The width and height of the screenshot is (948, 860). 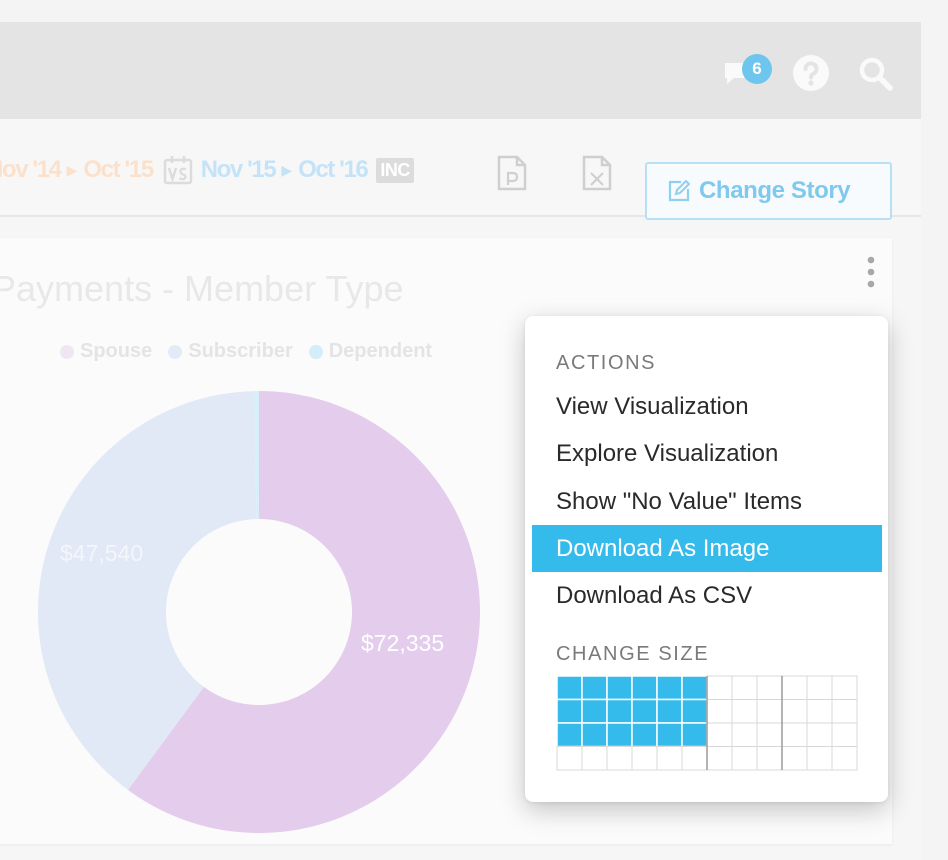 I want to click on range2-end: Oct '16, so click(x=333, y=170).